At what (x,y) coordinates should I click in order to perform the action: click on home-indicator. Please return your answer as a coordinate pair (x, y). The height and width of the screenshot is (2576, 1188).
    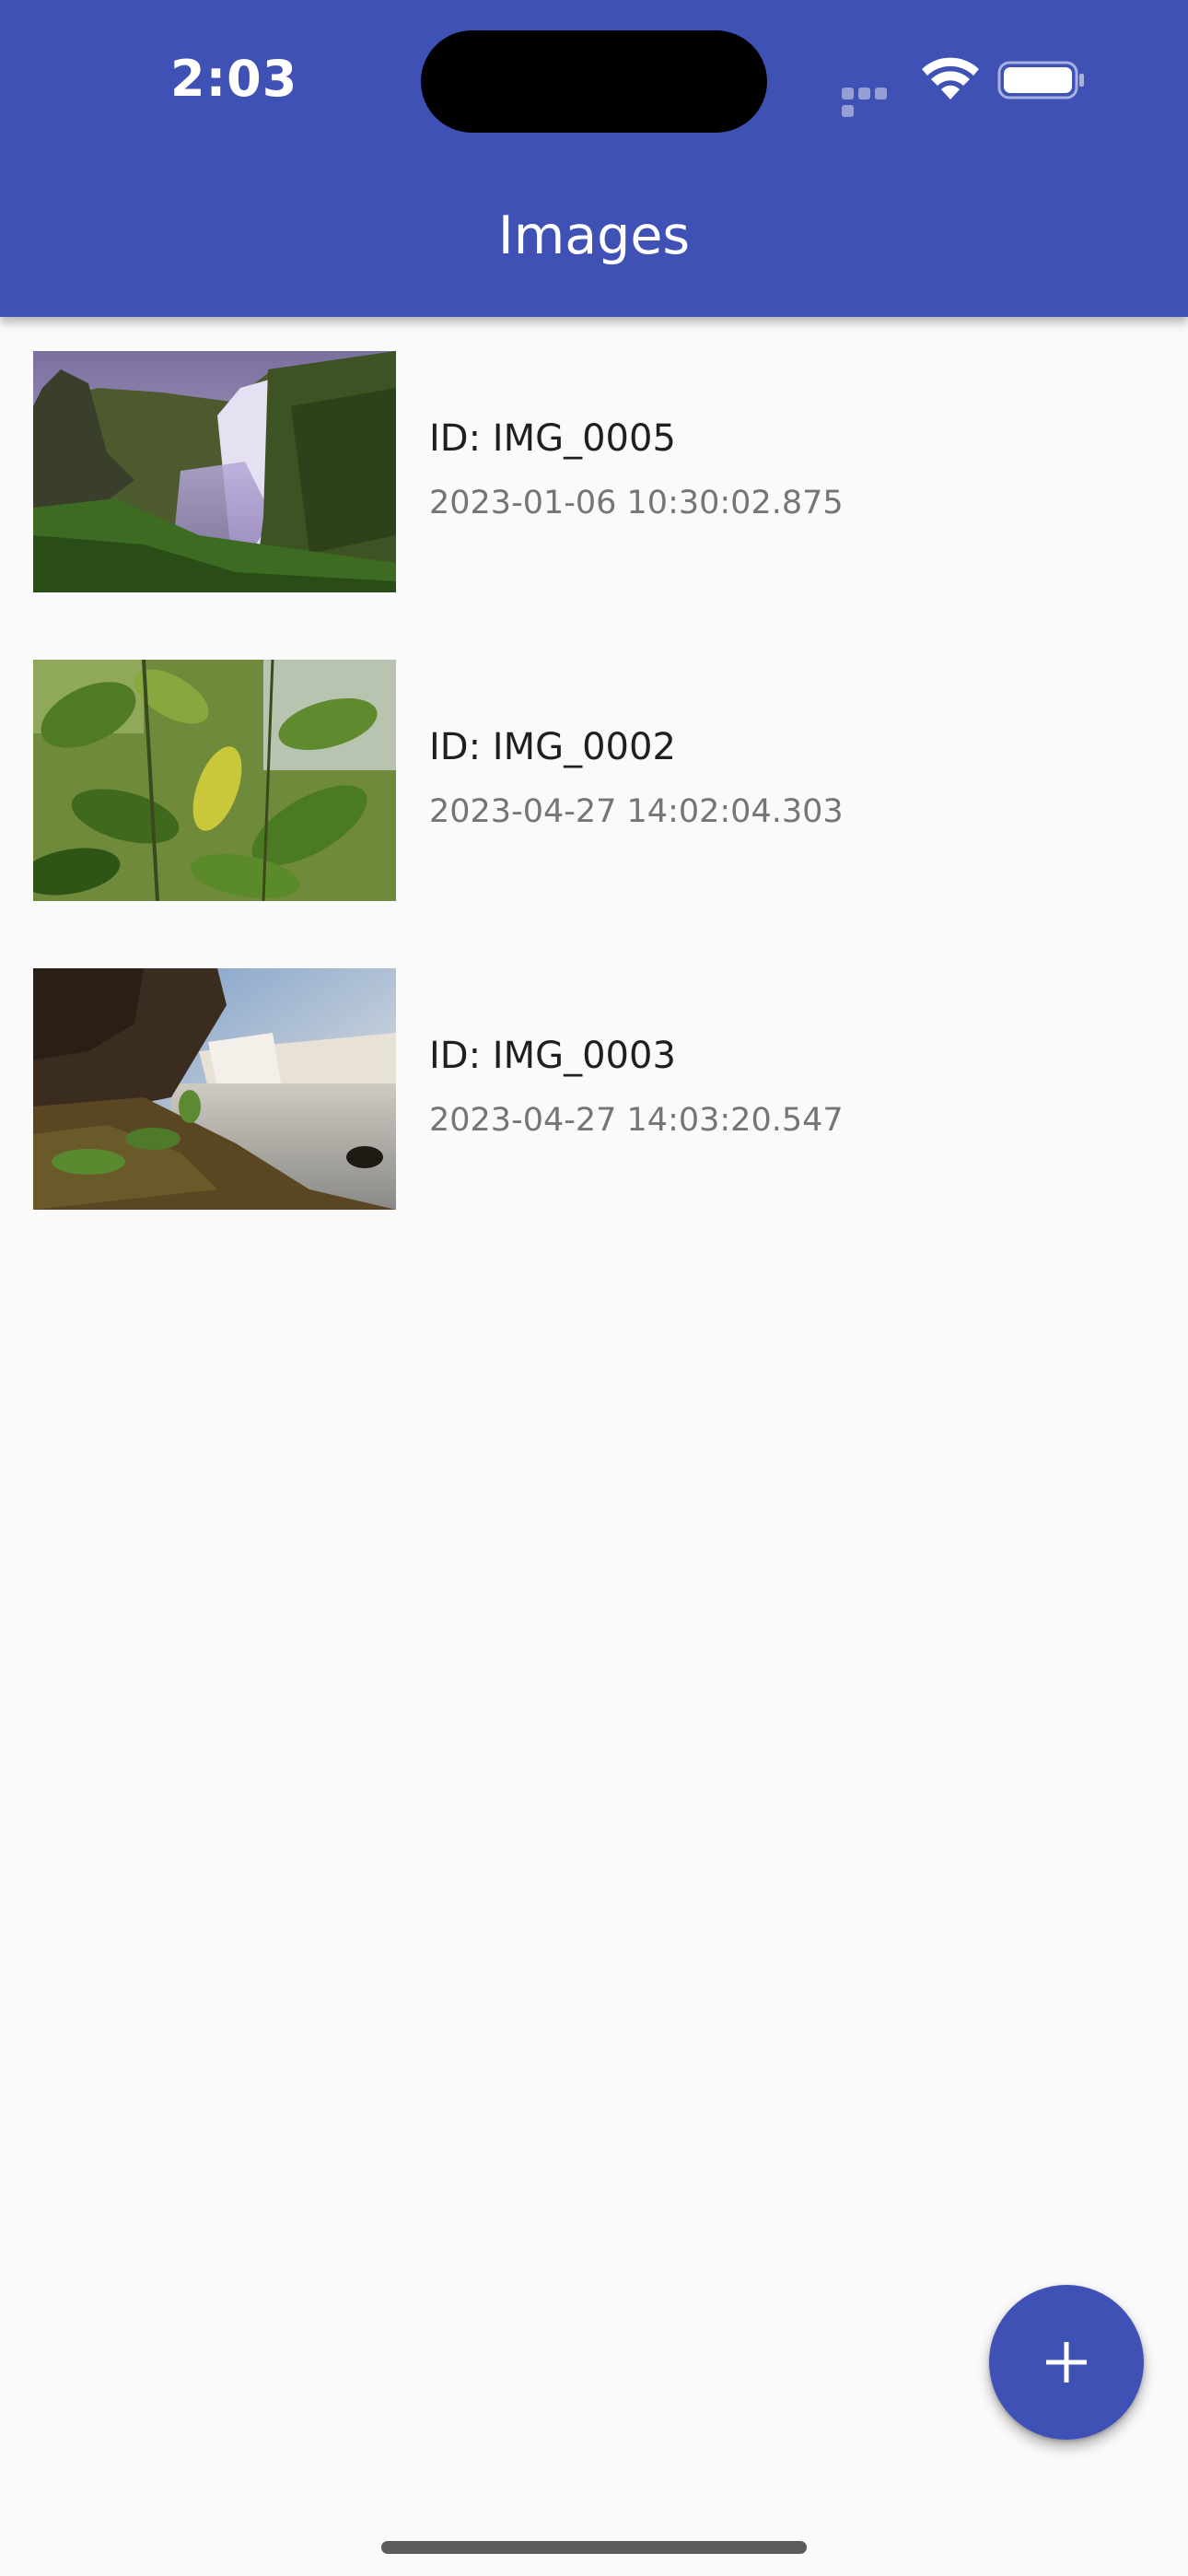
    Looking at the image, I should click on (594, 2547).